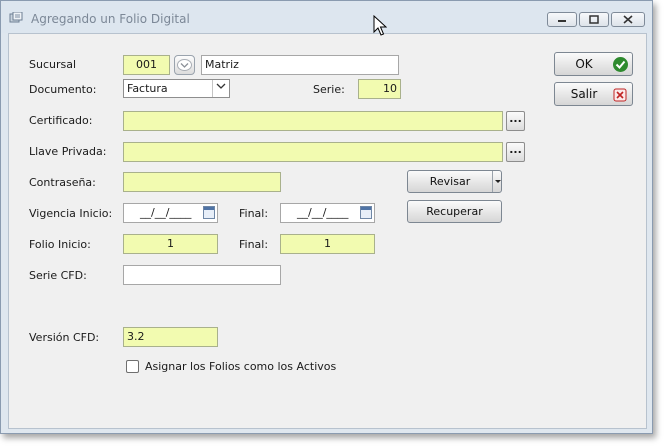  What do you see at coordinates (313, 152) in the screenshot?
I see `llave-privada-field` at bounding box center [313, 152].